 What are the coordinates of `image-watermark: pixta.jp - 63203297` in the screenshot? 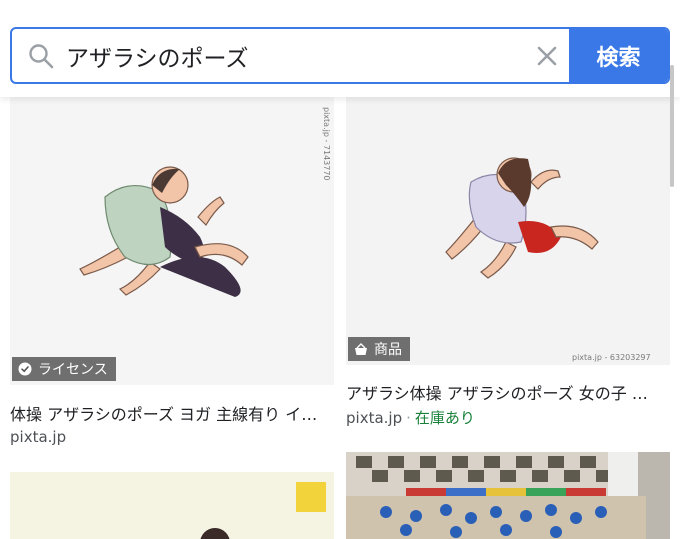 It's located at (611, 357).